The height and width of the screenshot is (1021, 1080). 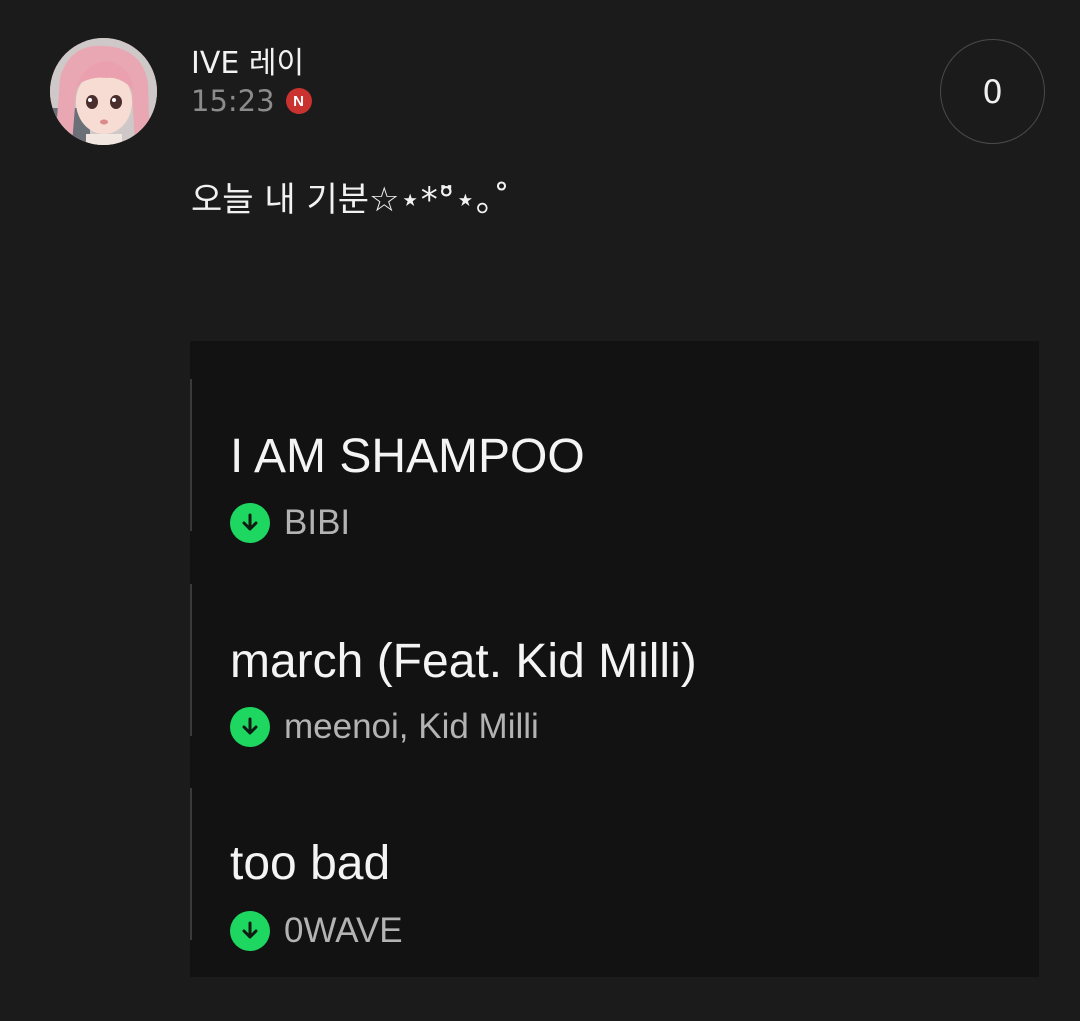 What do you see at coordinates (310, 863) in the screenshot?
I see `track-title: too bad` at bounding box center [310, 863].